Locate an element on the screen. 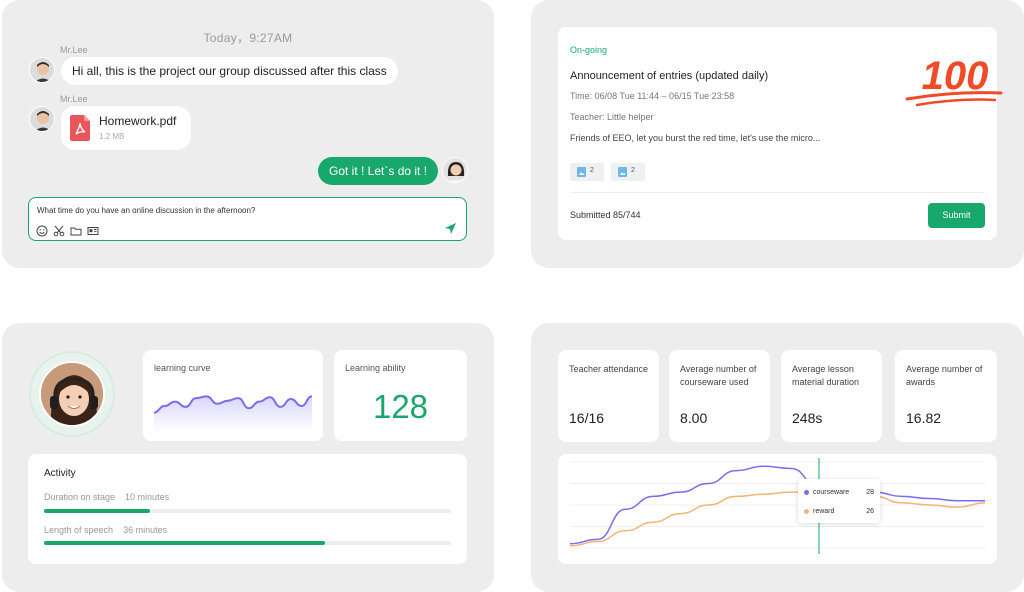 The height and width of the screenshot is (592, 1024). trend-chart-card: courseware 28 reward 26 is located at coordinates (777, 509).